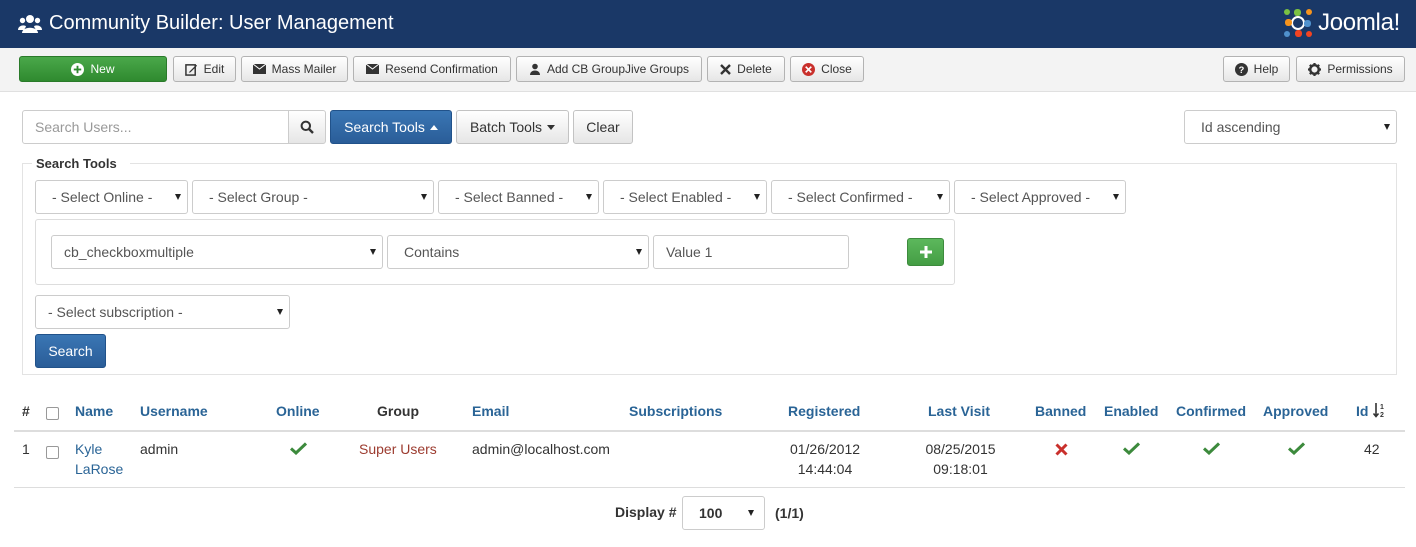 This screenshot has width=1416, height=547. Describe the element at coordinates (99, 459) in the screenshot. I see `user-name-link: Kyle LaRose` at that location.